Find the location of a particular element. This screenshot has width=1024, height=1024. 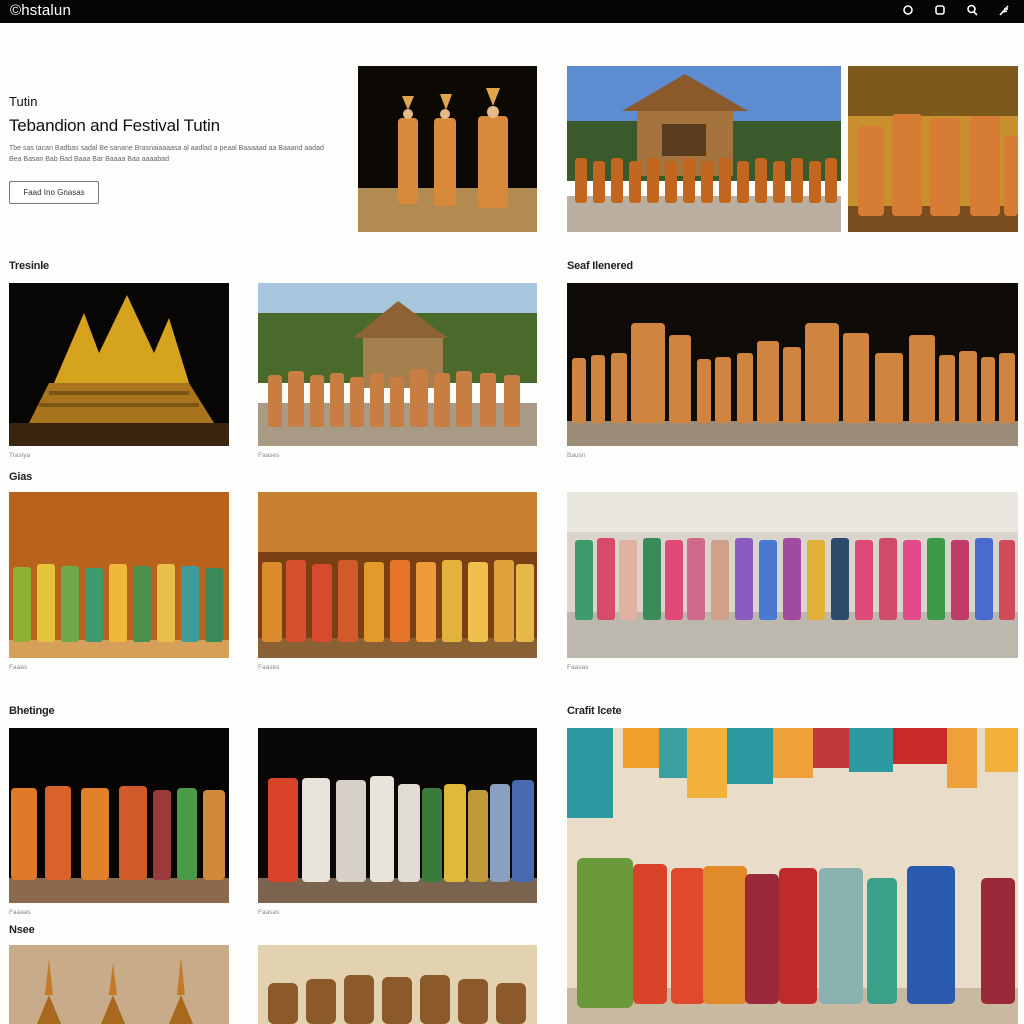

caption-2: Faases is located at coordinates (269, 455).